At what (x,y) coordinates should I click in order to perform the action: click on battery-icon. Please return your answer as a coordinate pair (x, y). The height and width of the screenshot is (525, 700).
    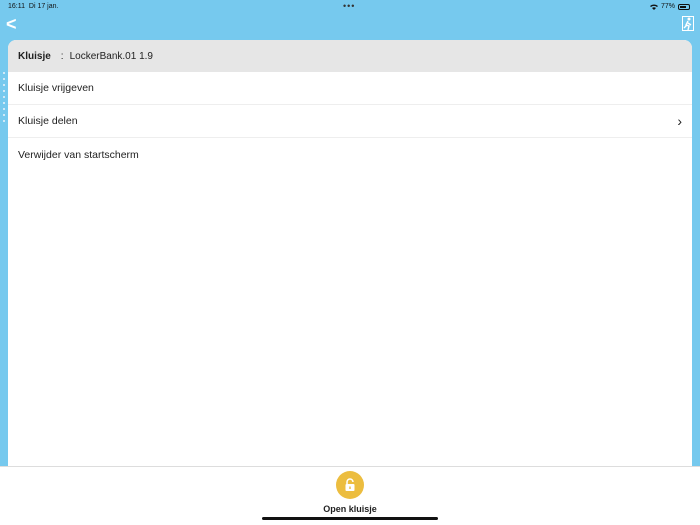
    Looking at the image, I should click on (684, 6).